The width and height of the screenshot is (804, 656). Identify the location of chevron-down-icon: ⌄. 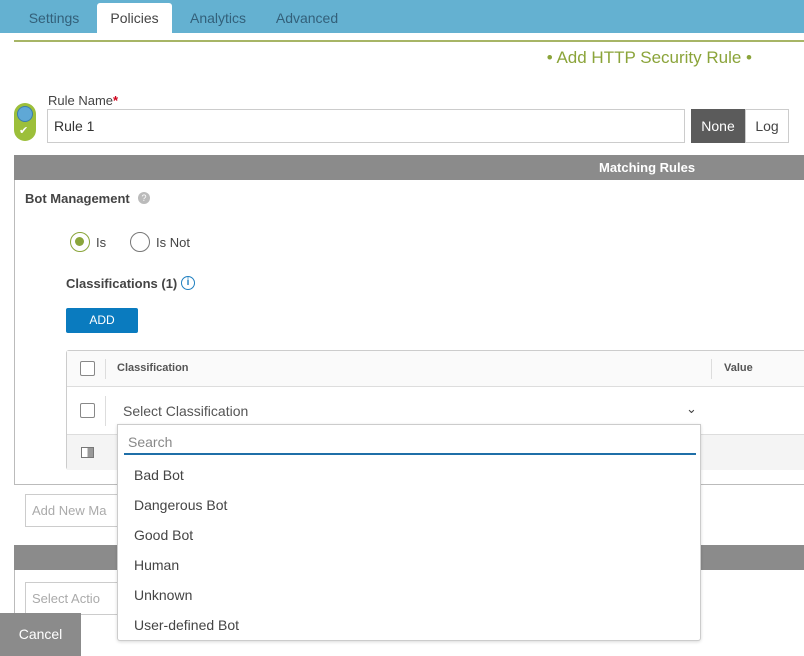
(691, 409).